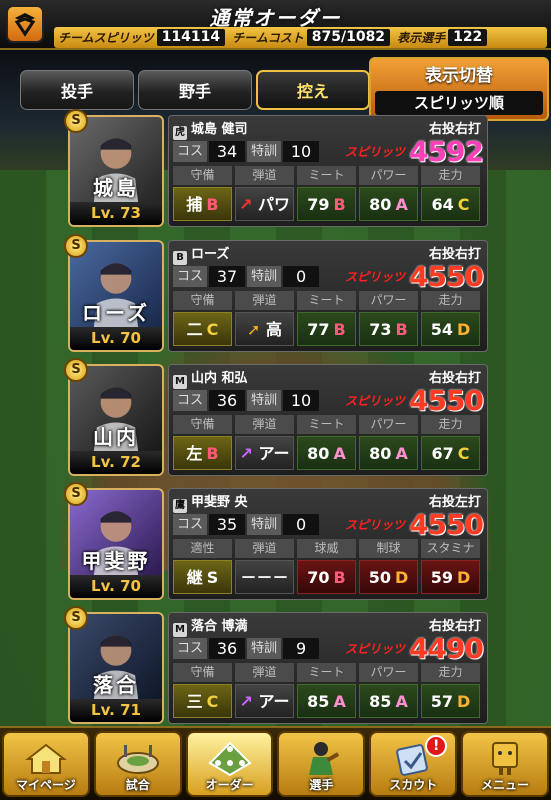  What do you see at coordinates (421, 38) in the screenshot?
I see `display-players-label: 表示選手` at bounding box center [421, 38].